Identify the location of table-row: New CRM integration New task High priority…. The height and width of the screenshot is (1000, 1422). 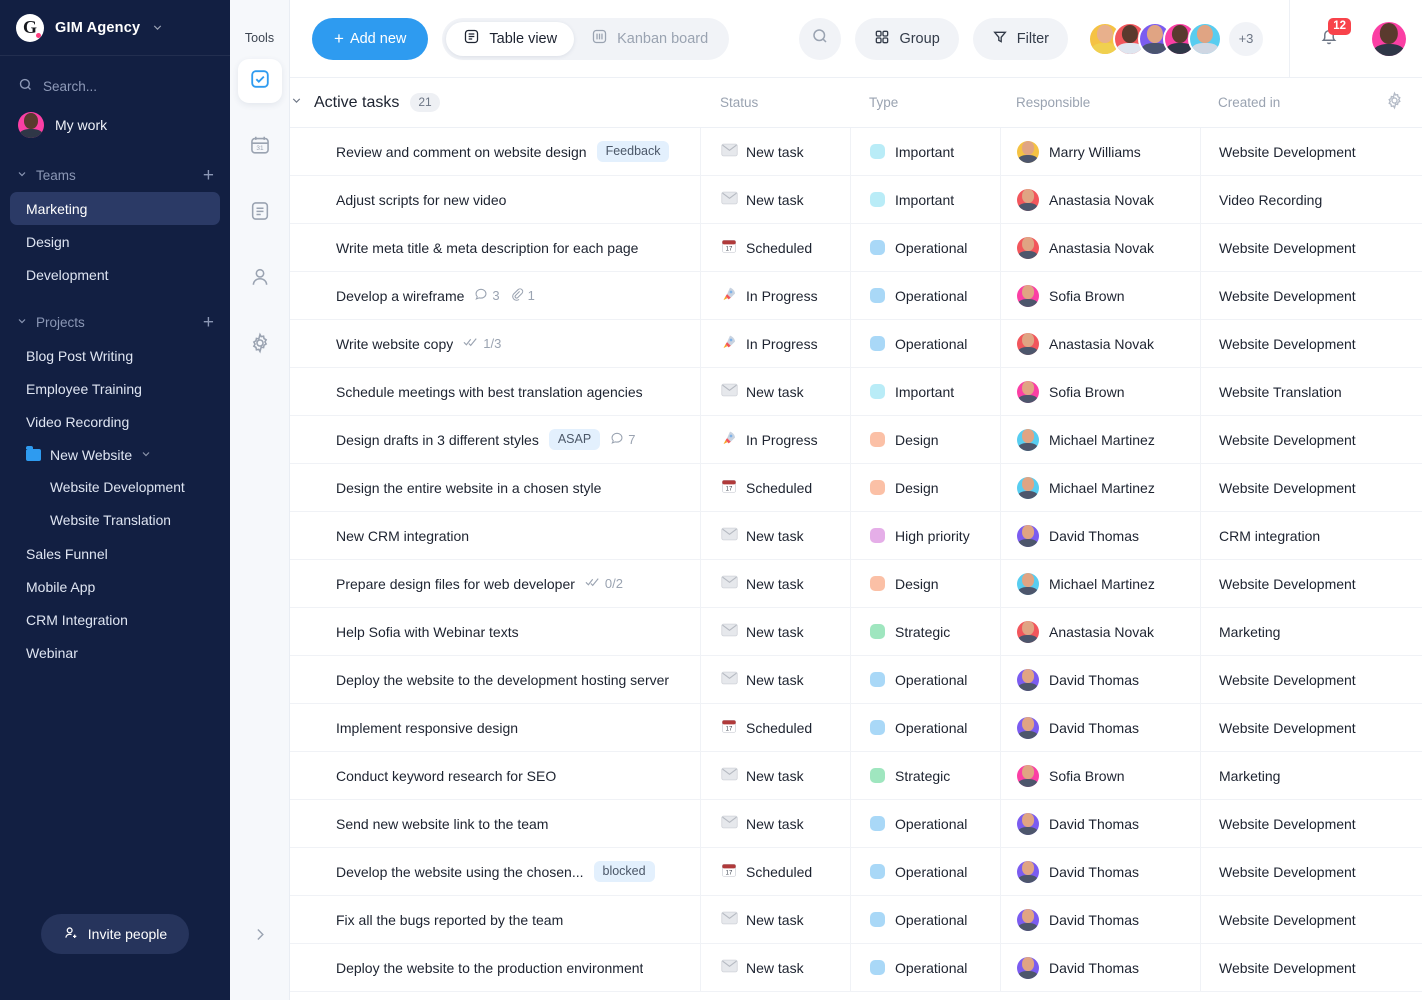
(856, 536).